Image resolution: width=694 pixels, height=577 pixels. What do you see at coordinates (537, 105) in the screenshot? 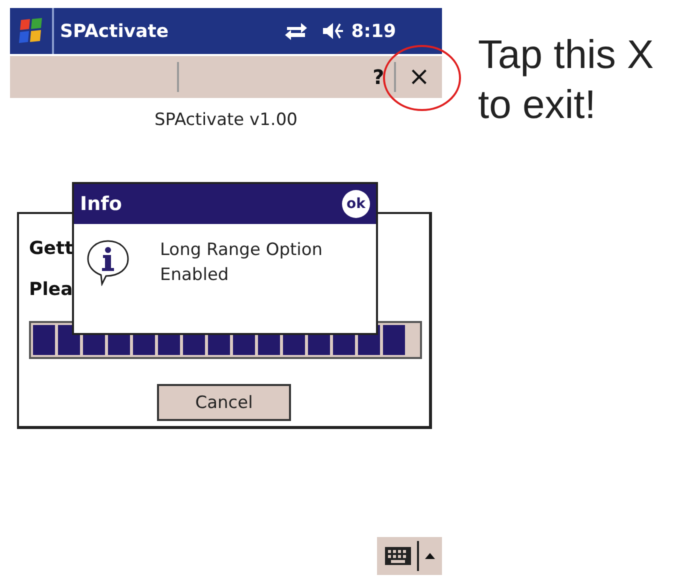
I see `annotation-text: to exit!` at bounding box center [537, 105].